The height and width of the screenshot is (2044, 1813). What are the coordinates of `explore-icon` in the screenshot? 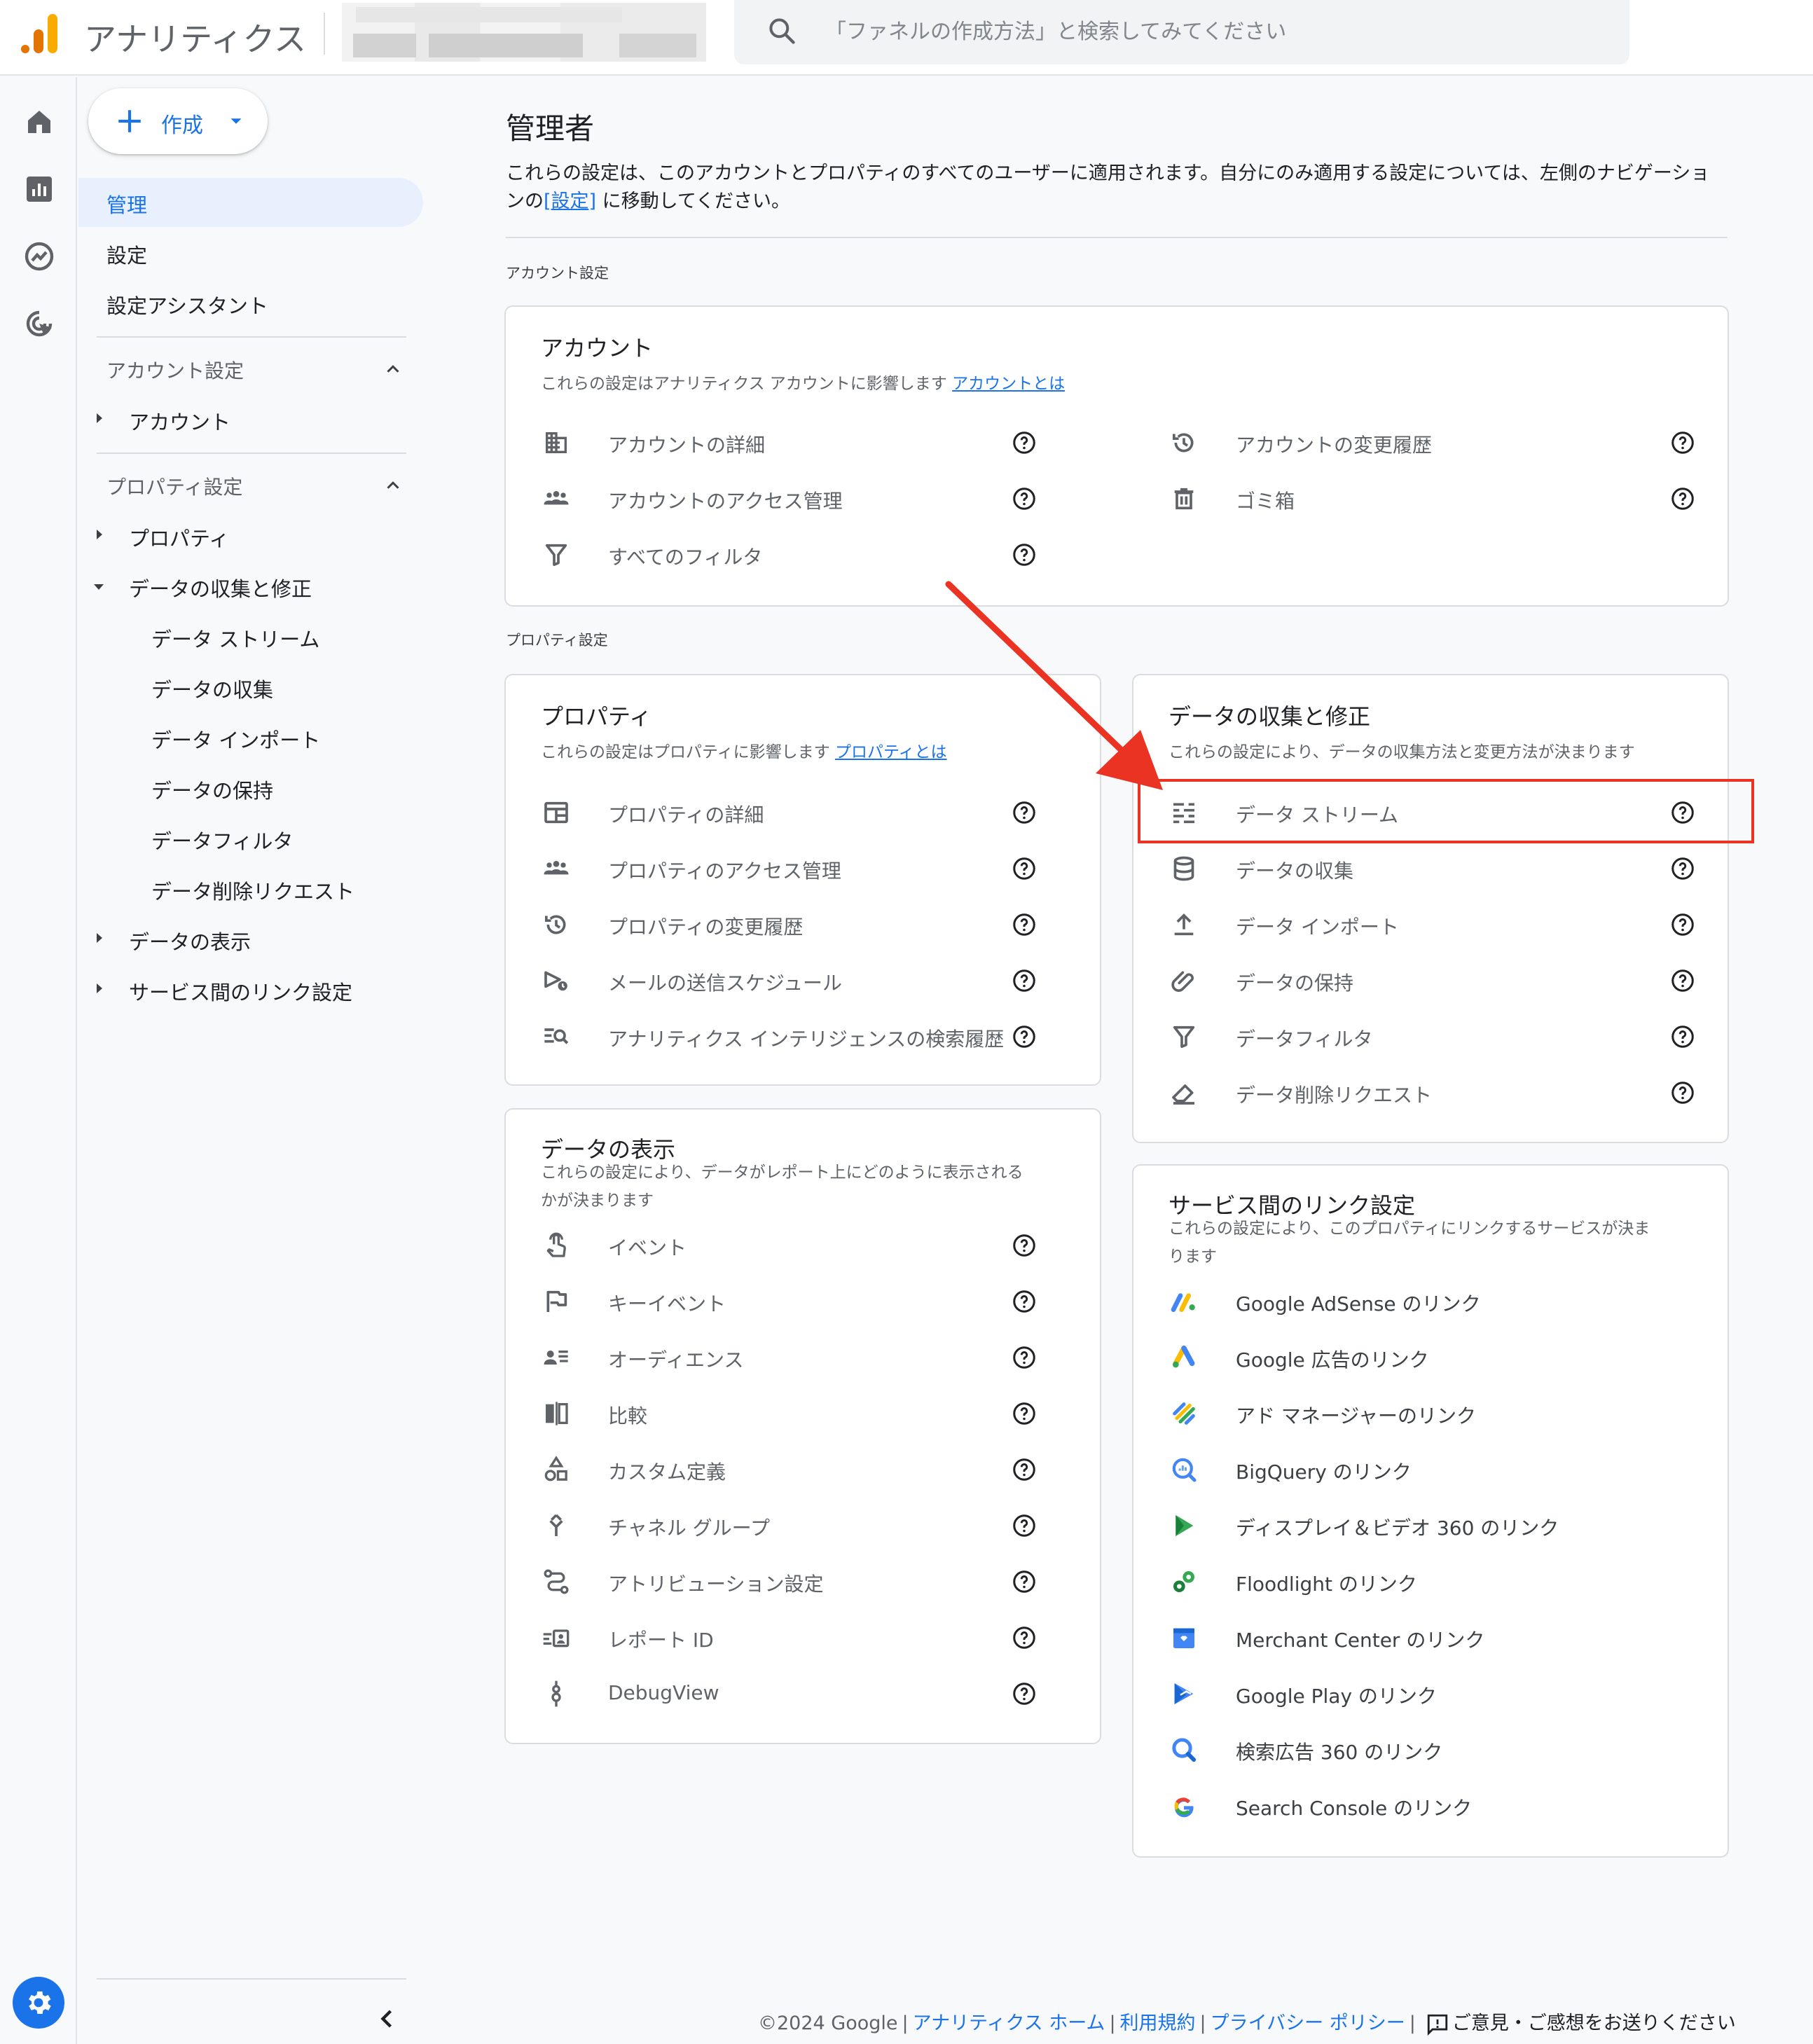 It's located at (39, 256).